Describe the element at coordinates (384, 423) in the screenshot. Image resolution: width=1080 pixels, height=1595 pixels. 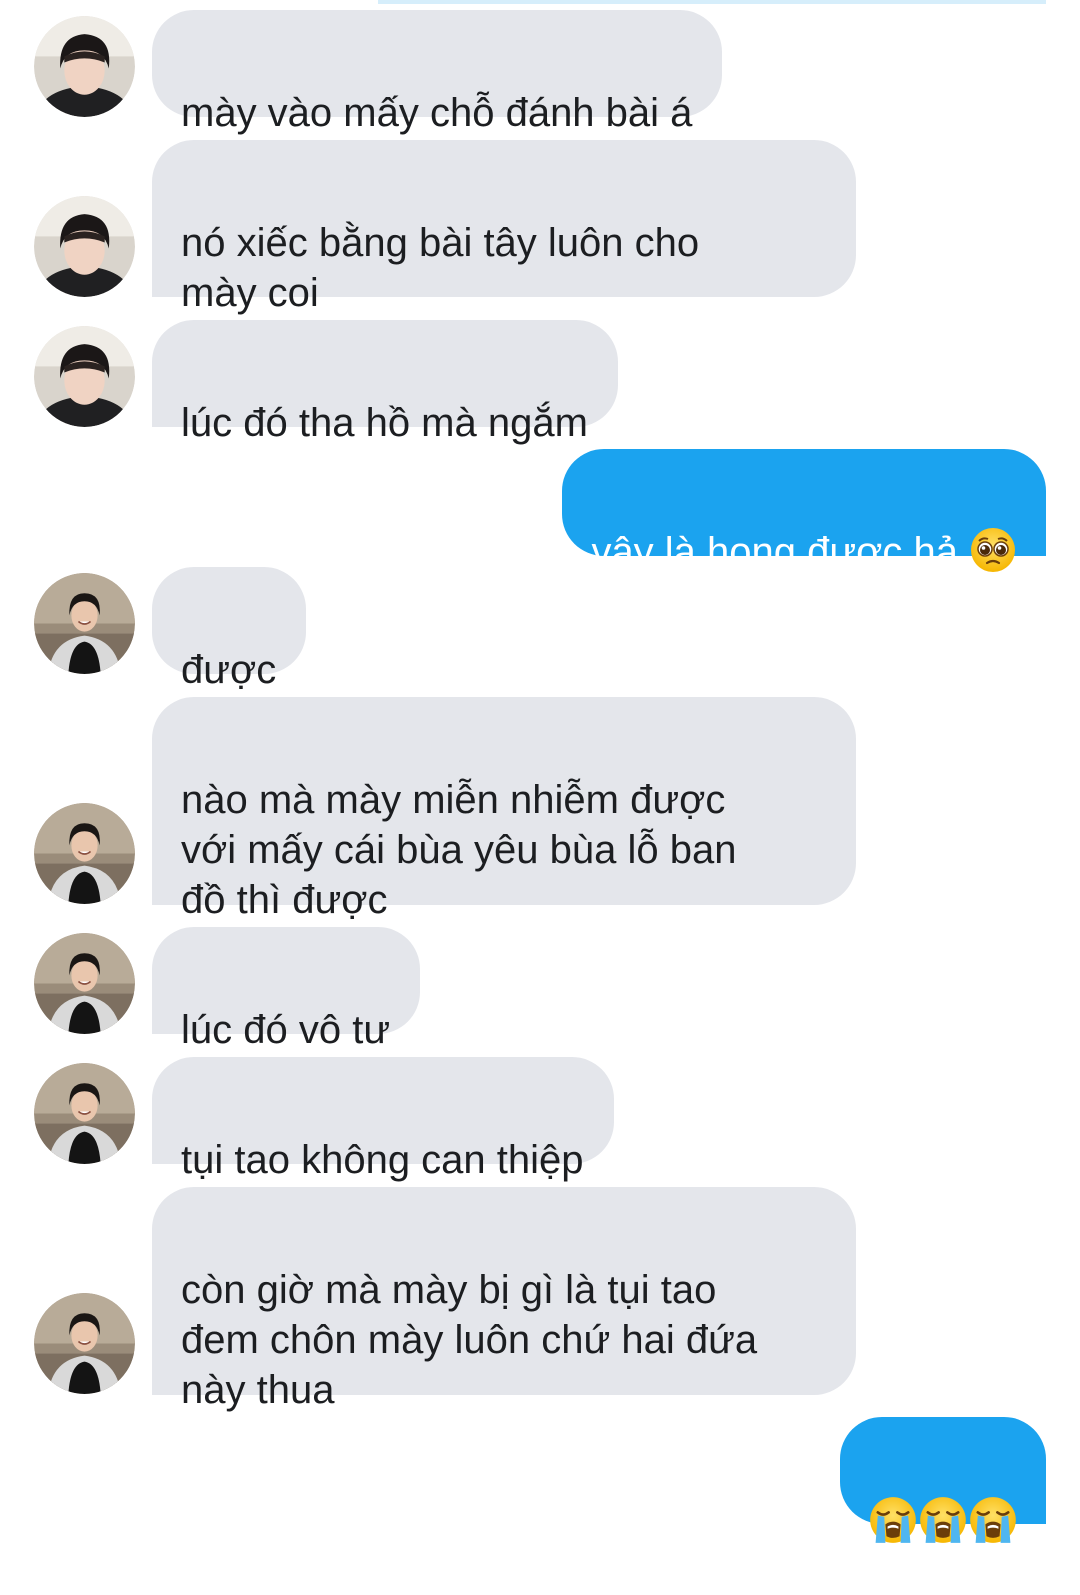
I see `message-text: lúc đó tha hồ mà ngắm` at that location.